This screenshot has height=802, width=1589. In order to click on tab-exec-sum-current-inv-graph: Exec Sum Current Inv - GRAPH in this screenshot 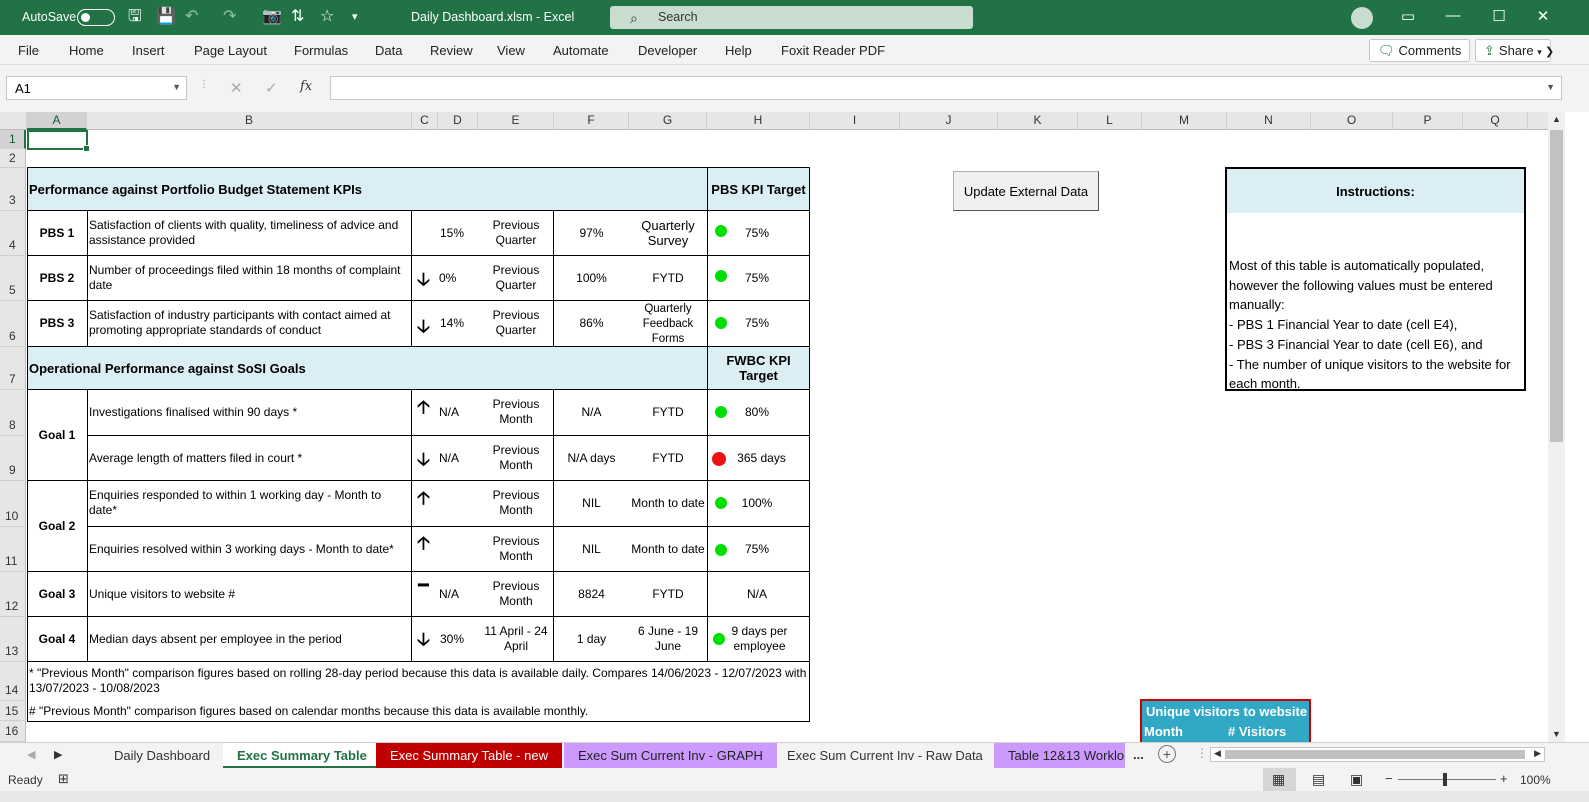, I will do `click(670, 755)`.